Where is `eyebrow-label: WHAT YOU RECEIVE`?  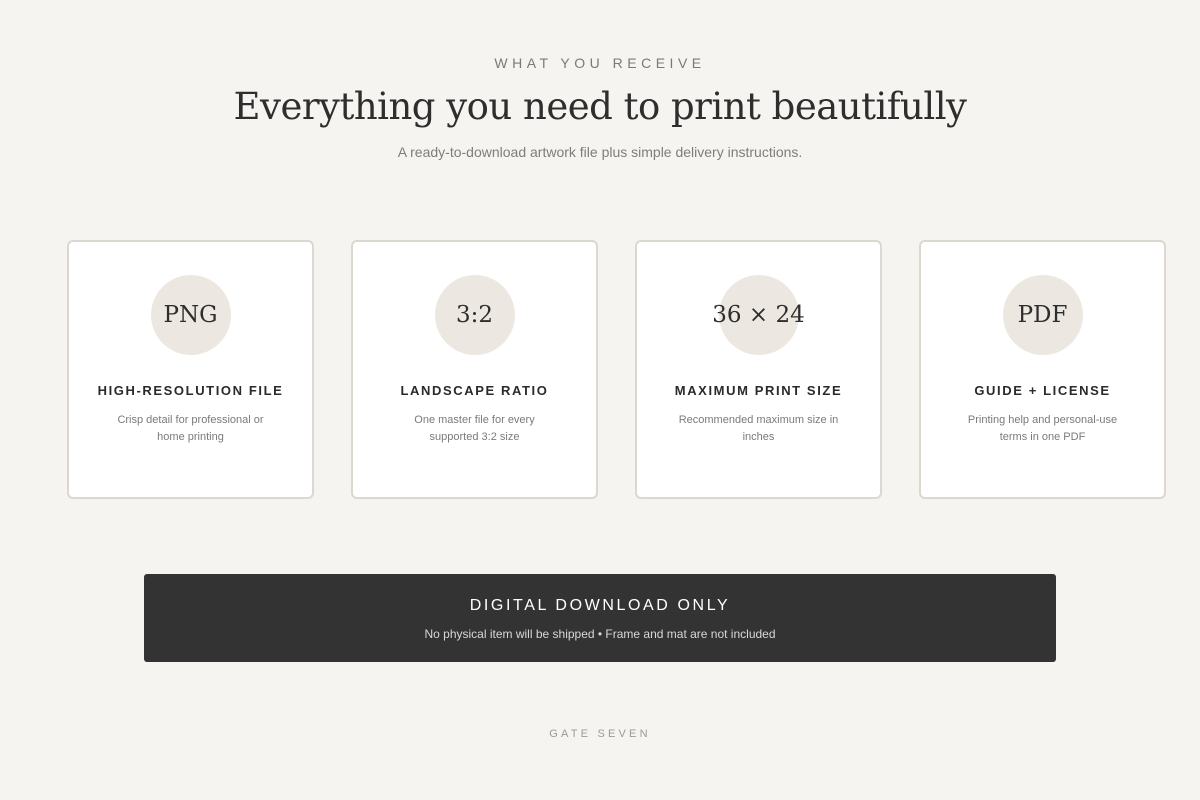 eyebrow-label: WHAT YOU RECEIVE is located at coordinates (600, 63).